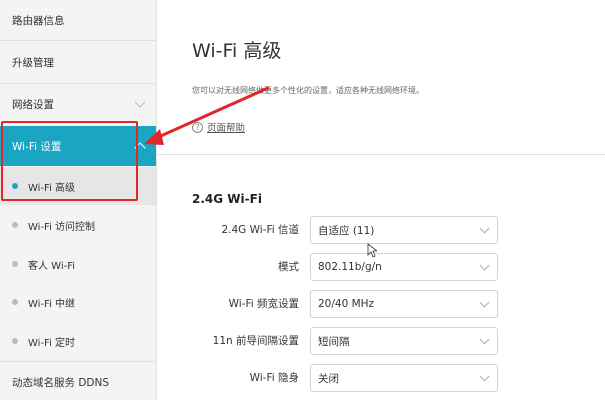  I want to click on sidebar-item-ddns: 动态域名服务 DDNS, so click(78, 382).